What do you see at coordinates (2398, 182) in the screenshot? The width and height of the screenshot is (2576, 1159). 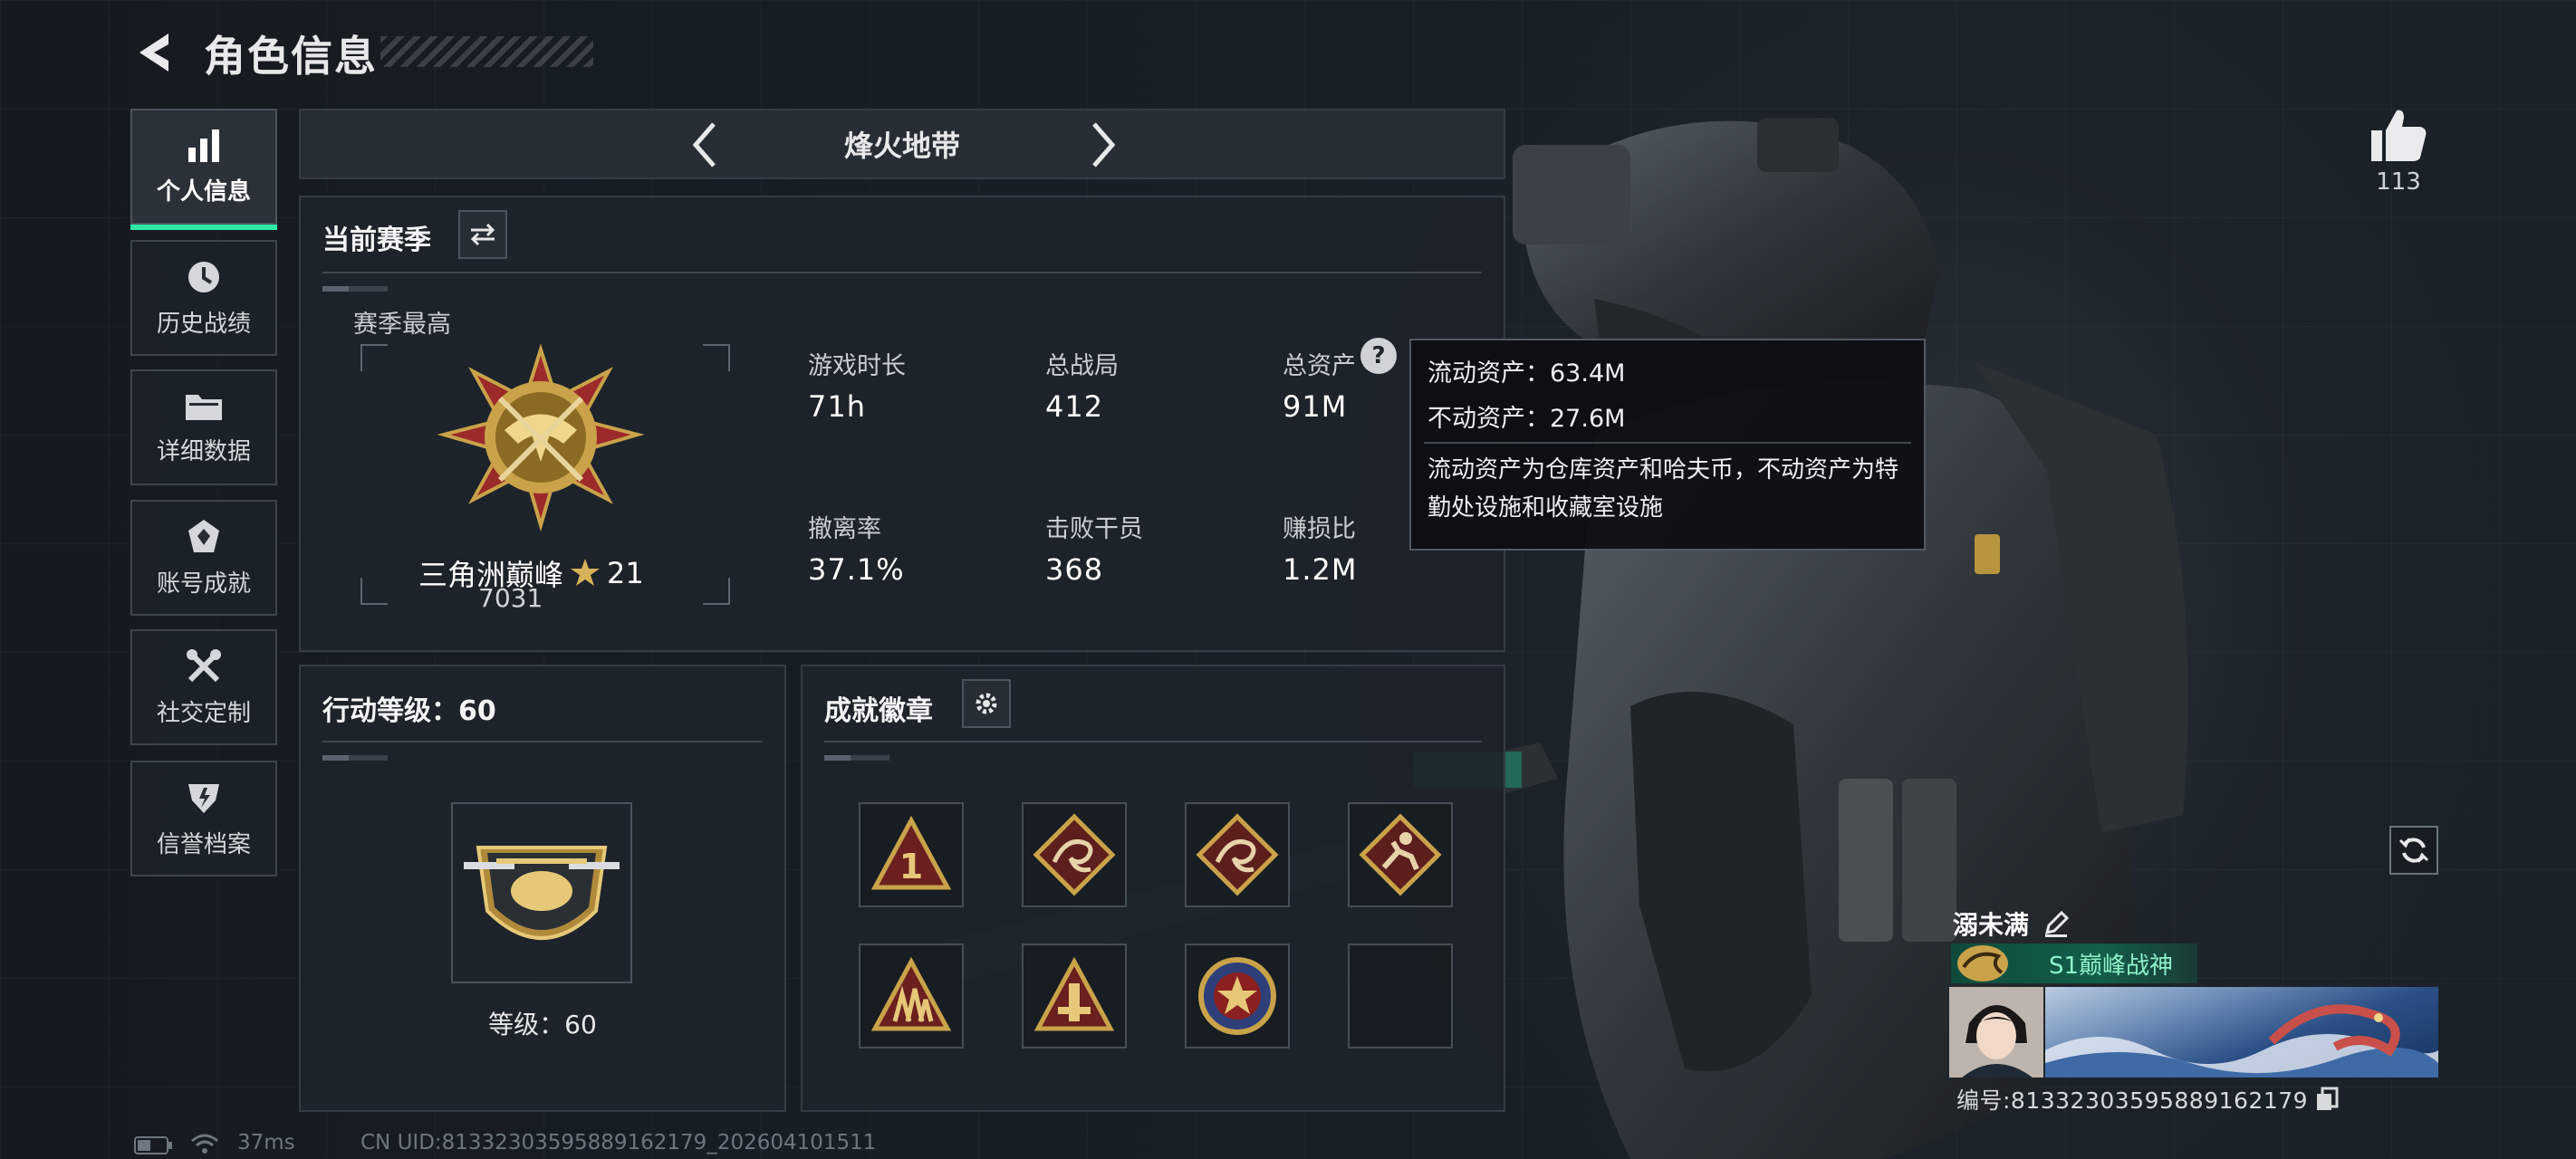 I see `like-count: 113` at bounding box center [2398, 182].